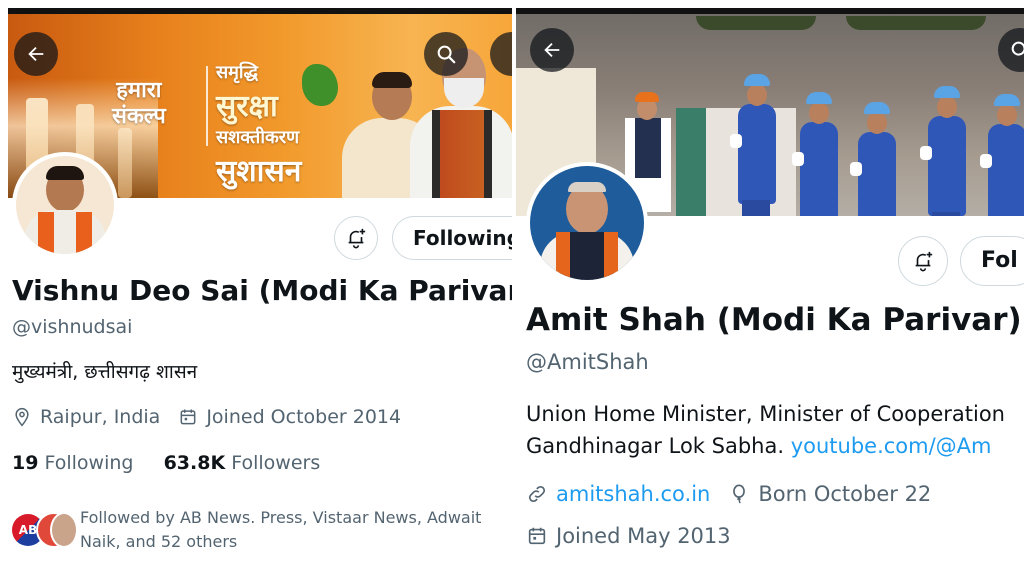  What do you see at coordinates (259, 171) in the screenshot?
I see `banner-line: सुशासन` at bounding box center [259, 171].